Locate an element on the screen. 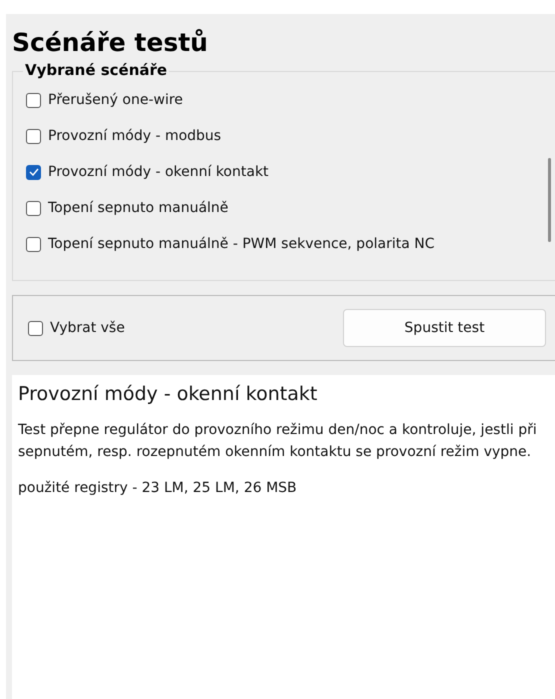 The image size is (555, 699). checkbox-label: Provozní módy - modbus is located at coordinates (135, 136).